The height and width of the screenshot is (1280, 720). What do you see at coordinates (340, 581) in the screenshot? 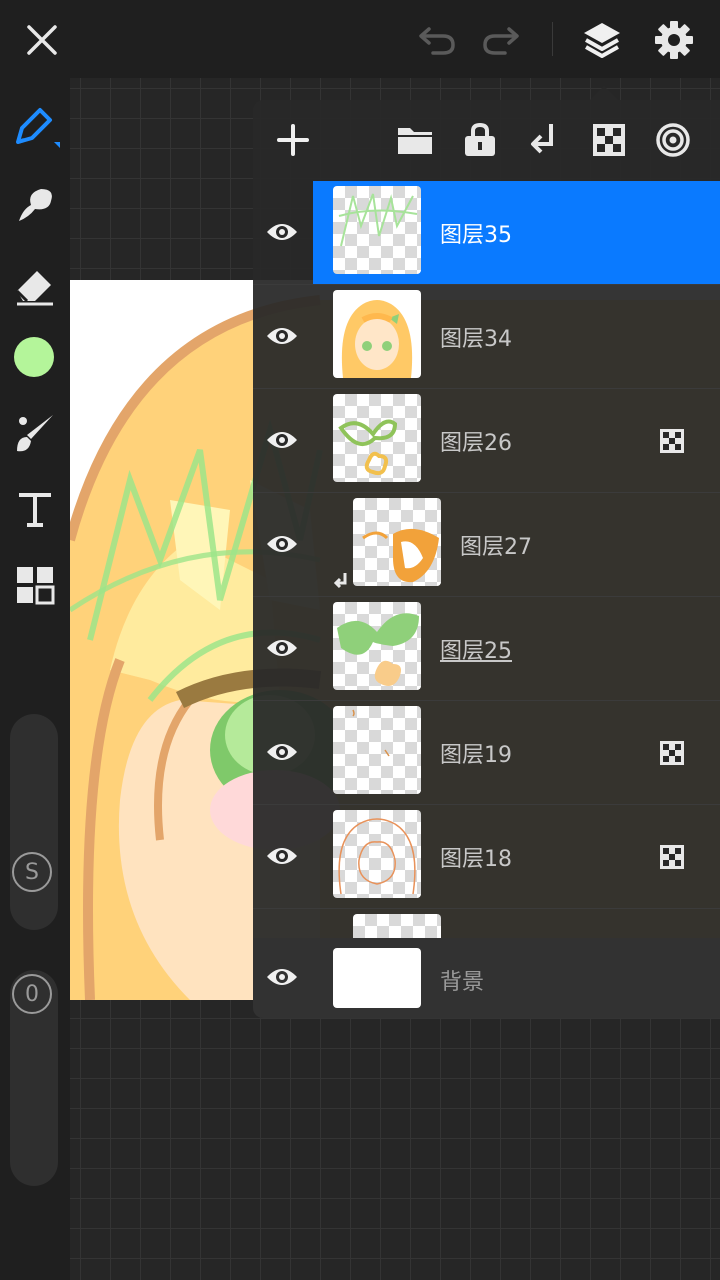
I see `clipping-arrow-icon` at bounding box center [340, 581].